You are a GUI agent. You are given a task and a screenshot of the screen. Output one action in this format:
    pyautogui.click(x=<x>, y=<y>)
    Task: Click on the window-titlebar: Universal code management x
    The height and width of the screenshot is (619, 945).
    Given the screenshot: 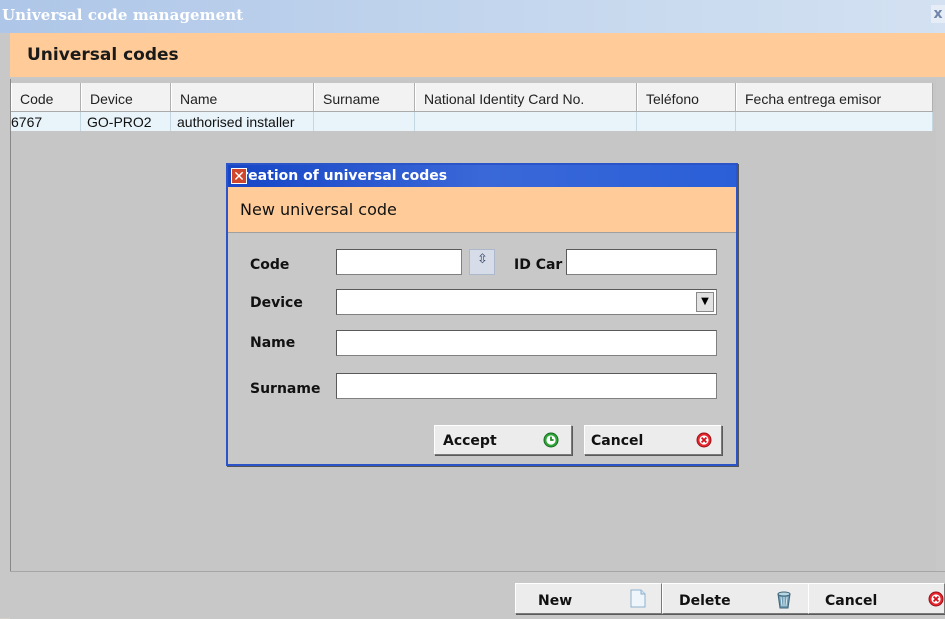 What is the action you would take?
    pyautogui.click(x=472, y=16)
    